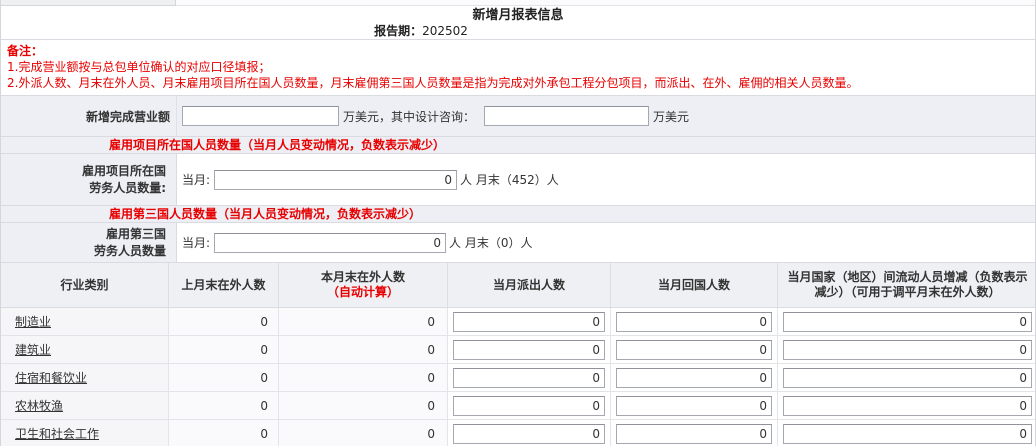 The image size is (1036, 446). I want to click on col-header-returned: 当月回国人数, so click(694, 285).